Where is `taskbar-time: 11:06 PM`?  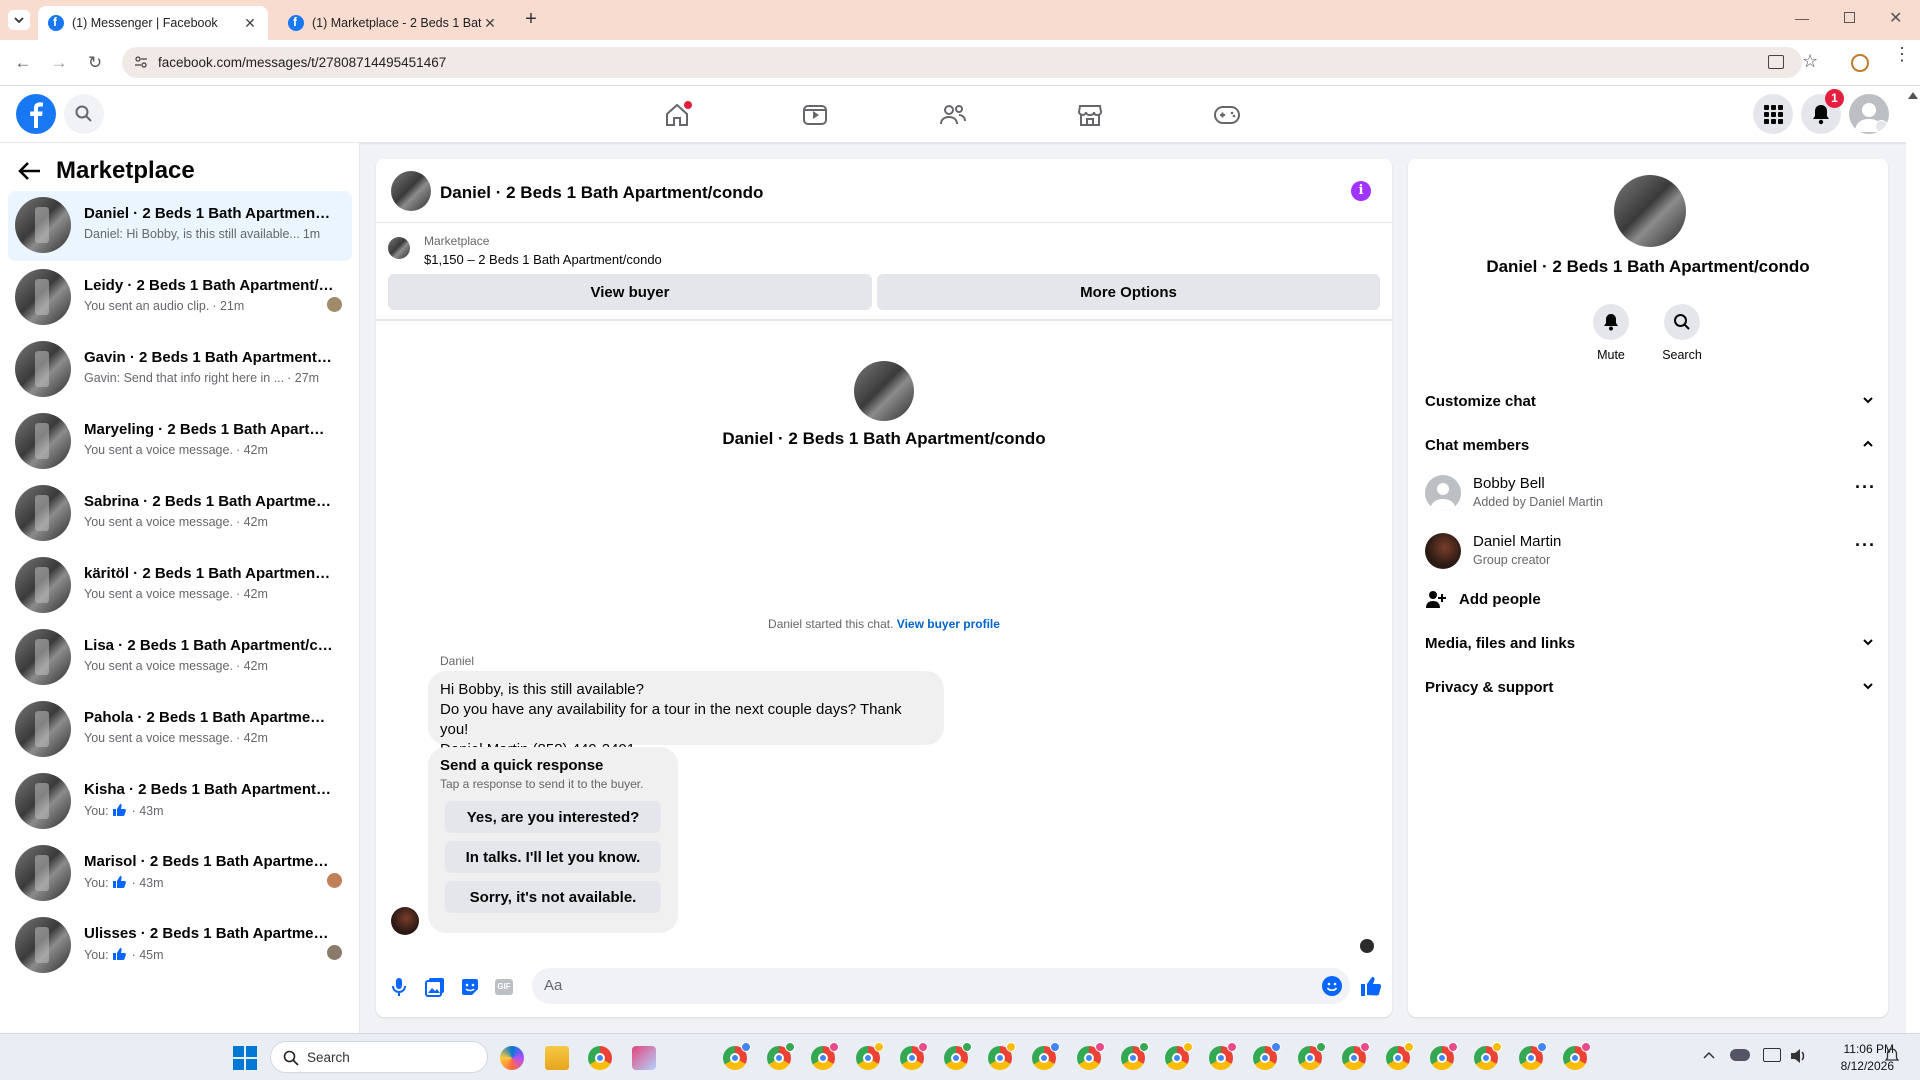 taskbar-time: 11:06 PM is located at coordinates (1857, 1049).